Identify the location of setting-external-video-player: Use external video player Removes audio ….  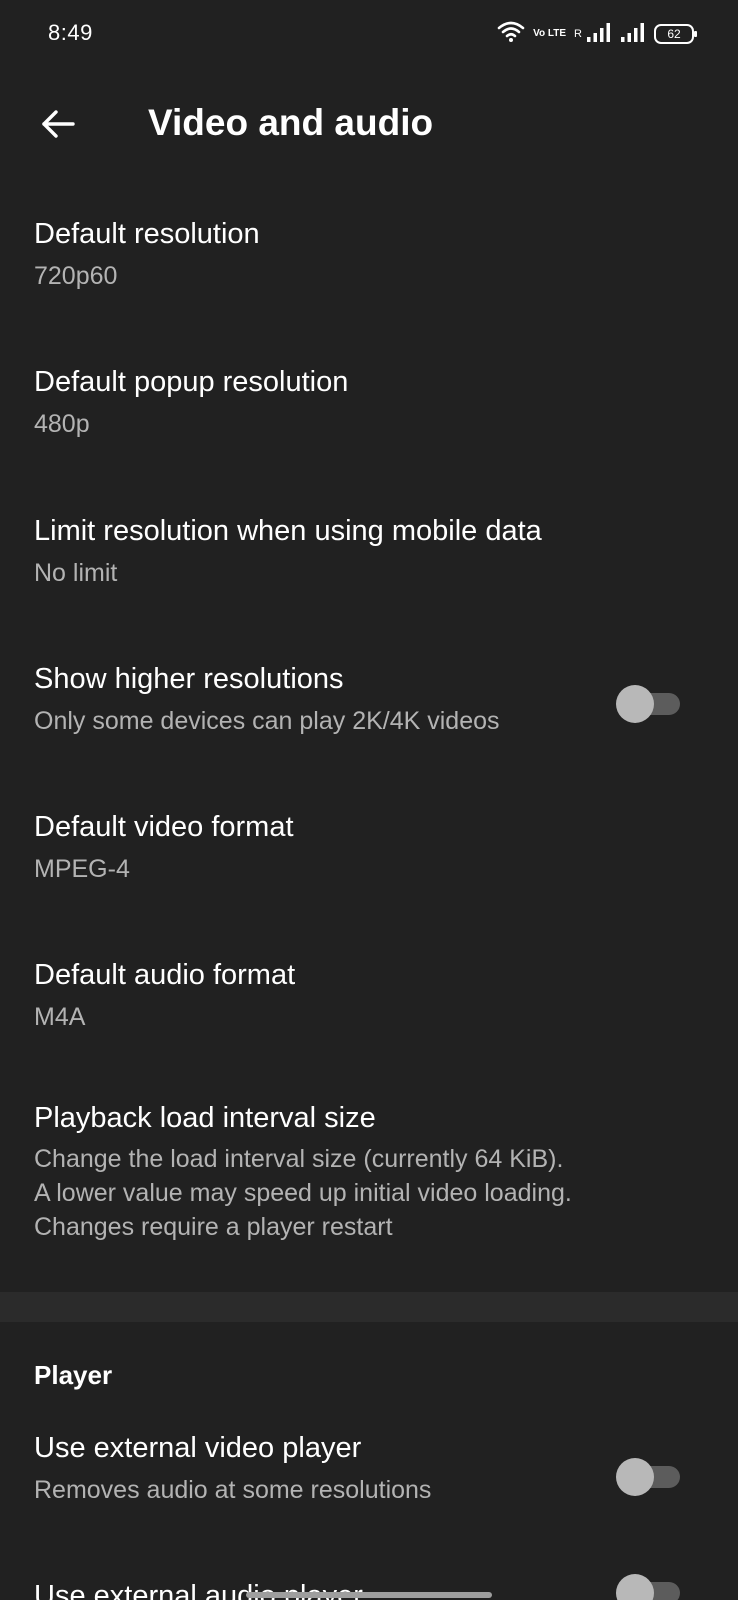
(369, 1478).